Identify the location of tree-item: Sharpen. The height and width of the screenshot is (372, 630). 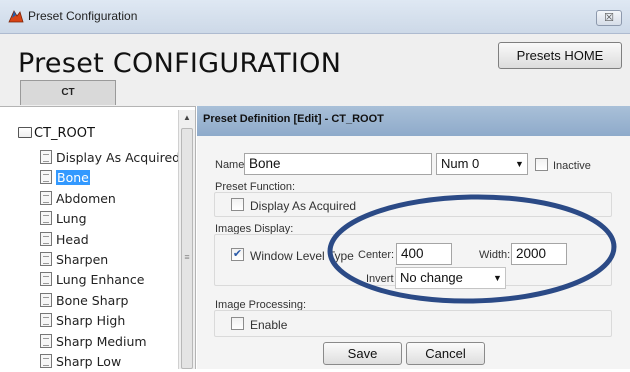
(74, 261).